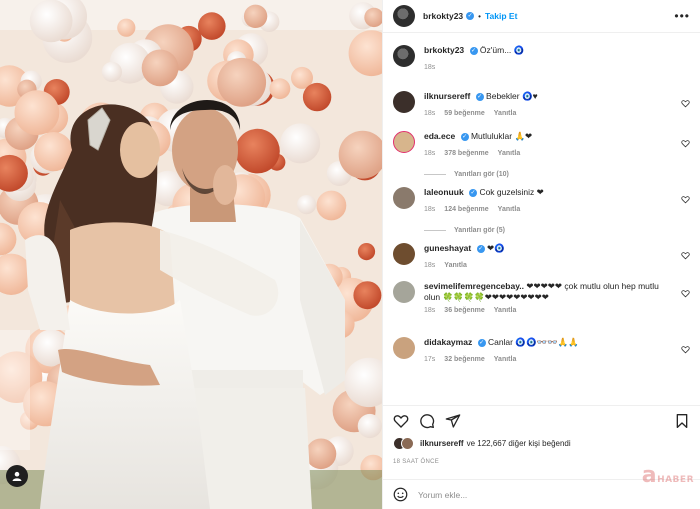 This screenshot has height=509, width=700. What do you see at coordinates (544, 286) in the screenshot?
I see `comment-emoji: ❤❤❤❤❤` at bounding box center [544, 286].